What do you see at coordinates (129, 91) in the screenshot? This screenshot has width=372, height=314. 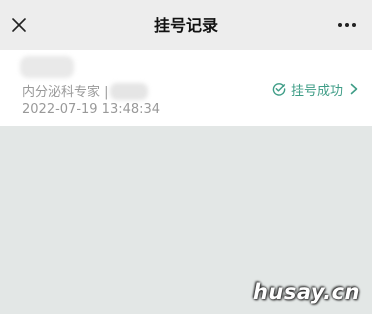 I see `redacted-doctor-name` at bounding box center [129, 91].